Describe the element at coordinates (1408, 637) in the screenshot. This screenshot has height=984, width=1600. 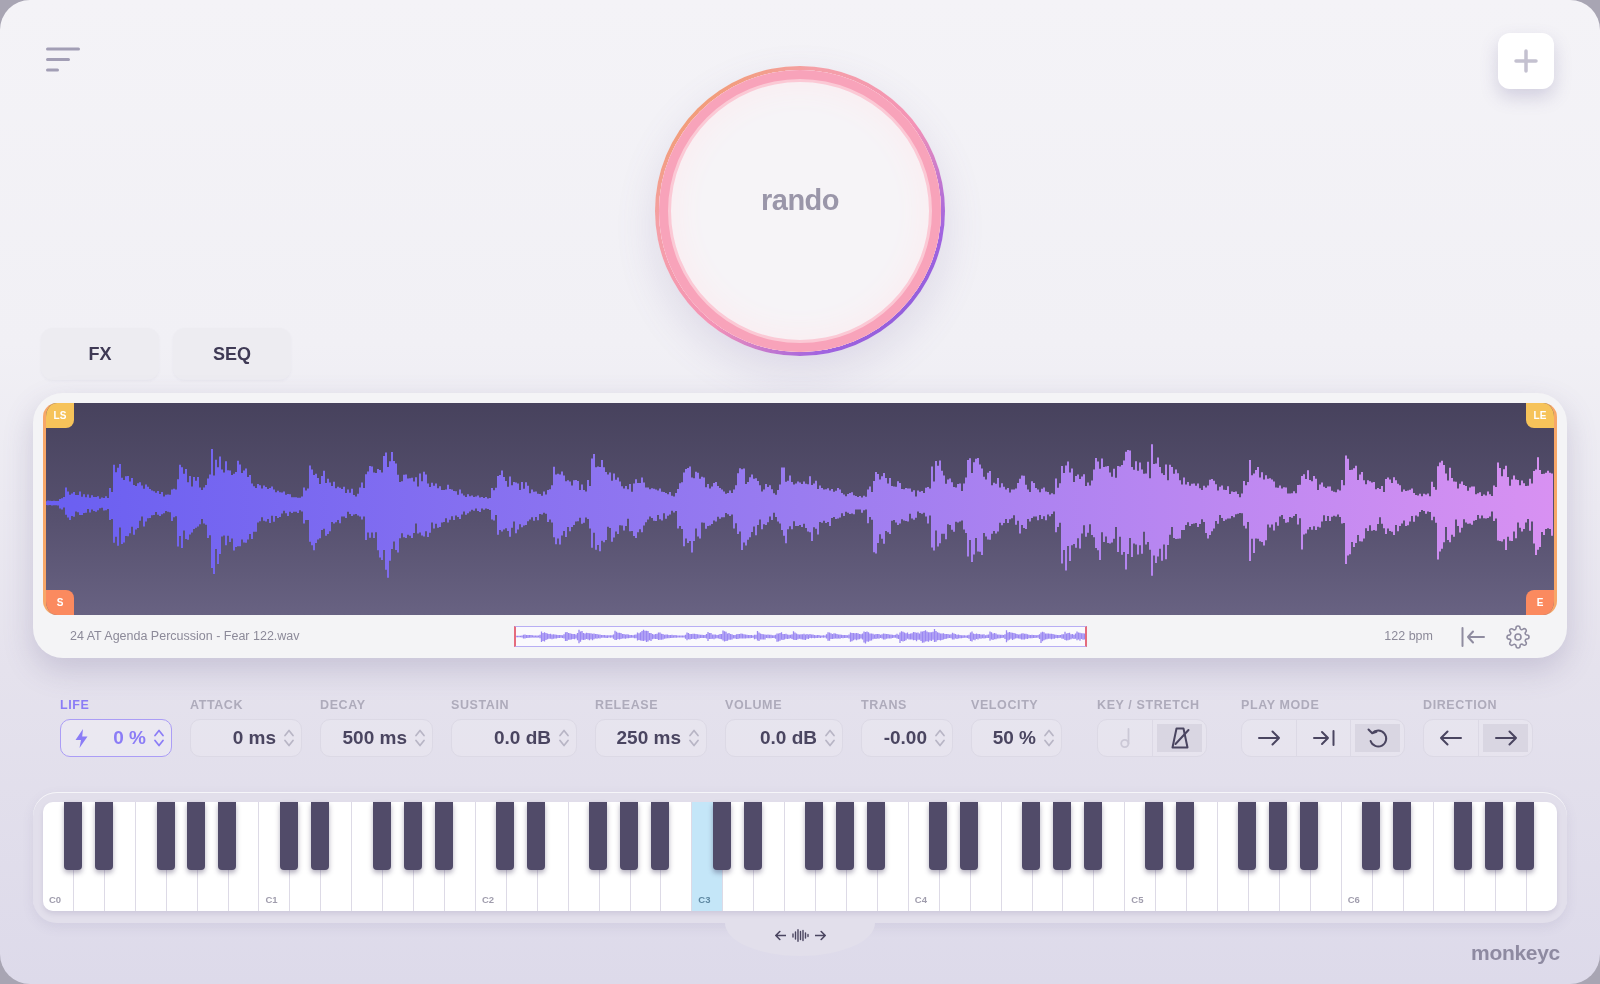
I see `tempo-readout: 122 bpm` at that location.